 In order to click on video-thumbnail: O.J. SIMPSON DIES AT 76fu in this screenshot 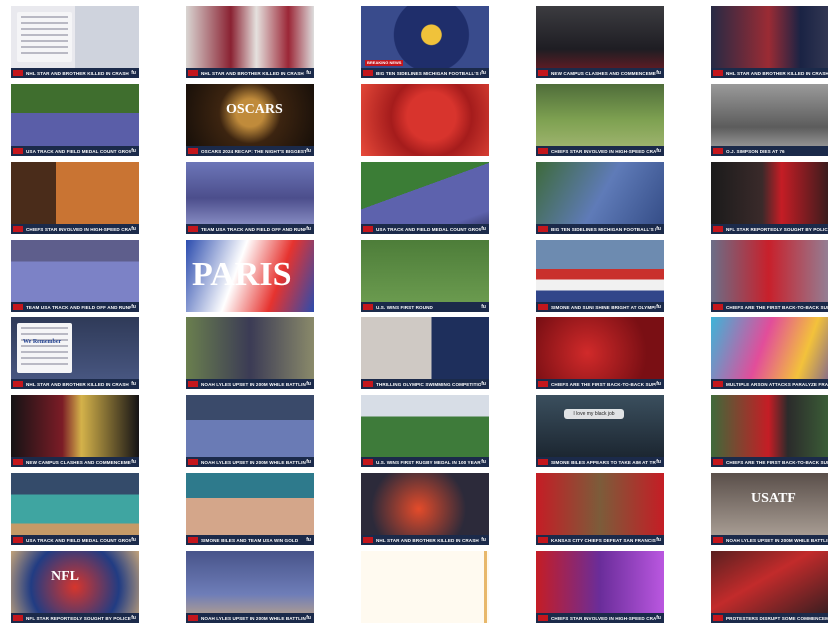, I will do `click(769, 120)`.